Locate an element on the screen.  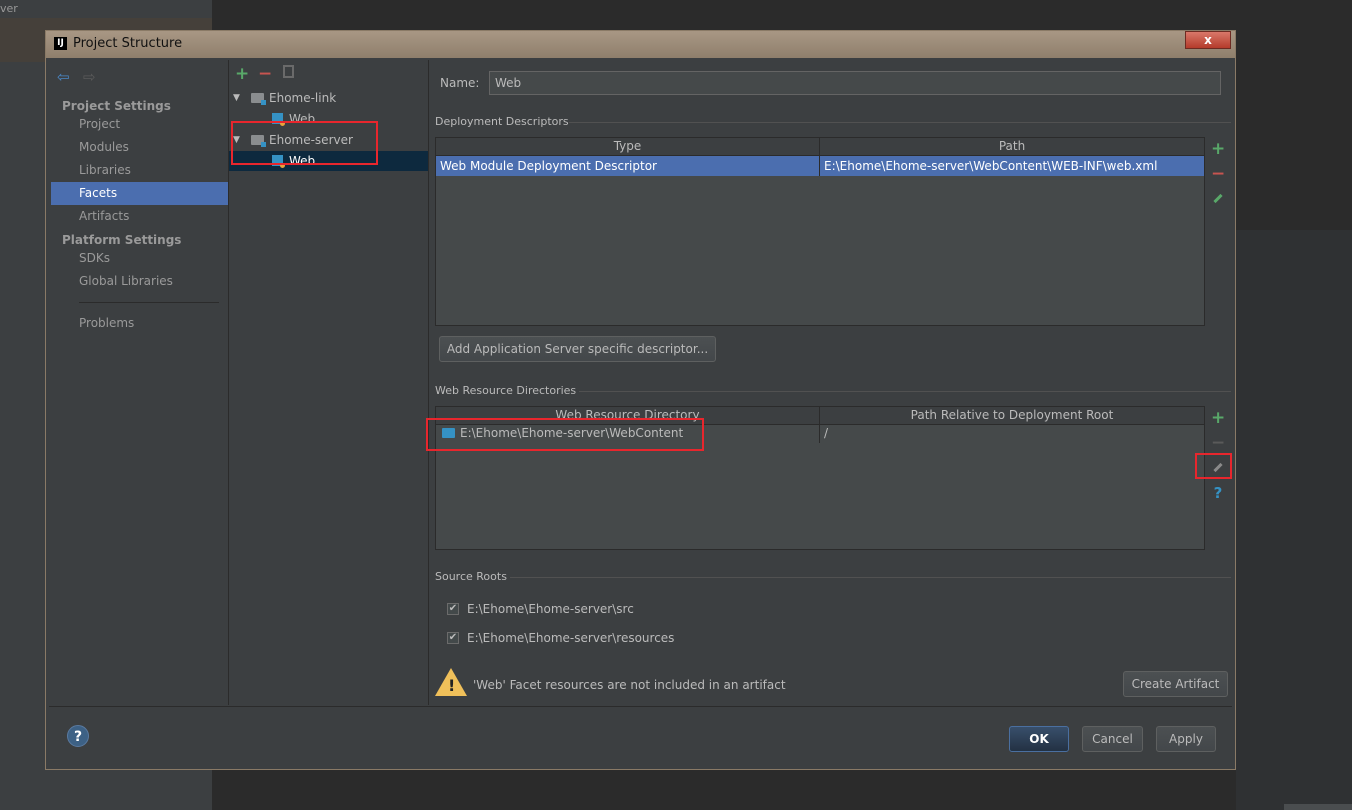
title-bar: IJ Project Structure x is located at coordinates (640, 44).